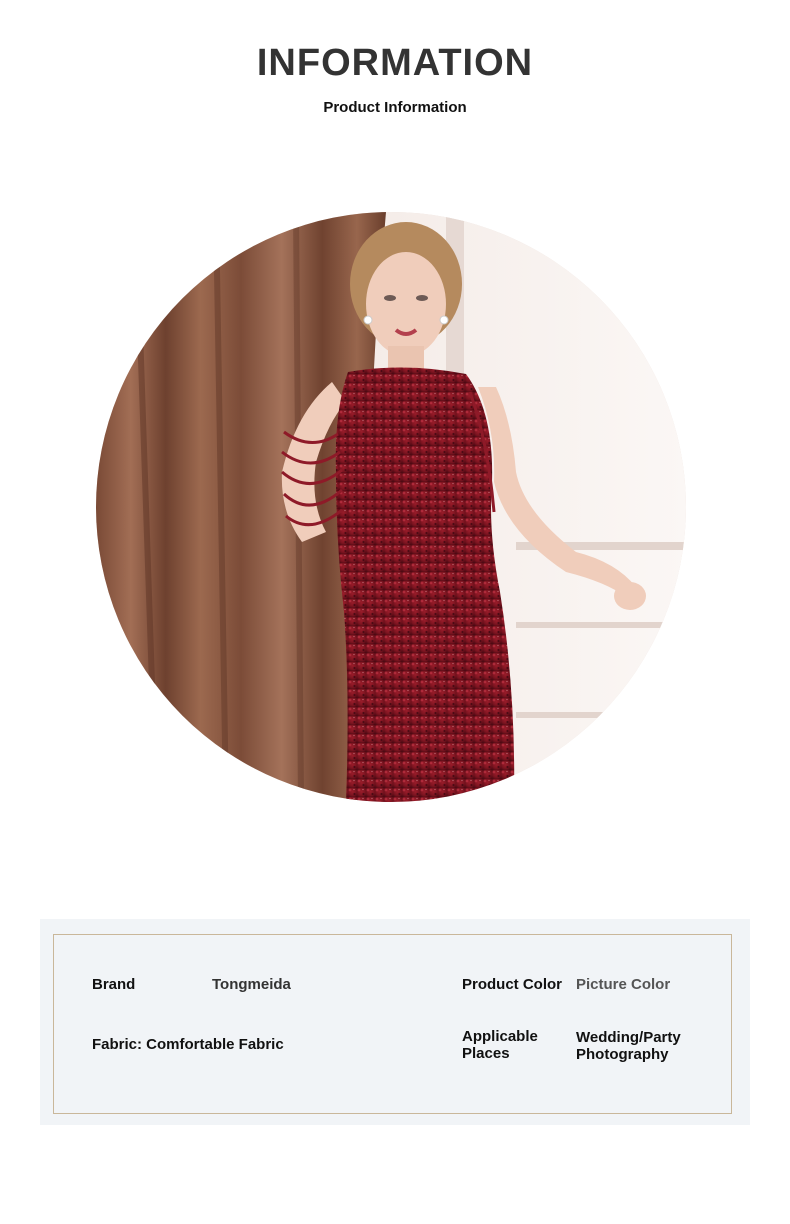  I want to click on product-color-label: Product Color, so click(512, 984).